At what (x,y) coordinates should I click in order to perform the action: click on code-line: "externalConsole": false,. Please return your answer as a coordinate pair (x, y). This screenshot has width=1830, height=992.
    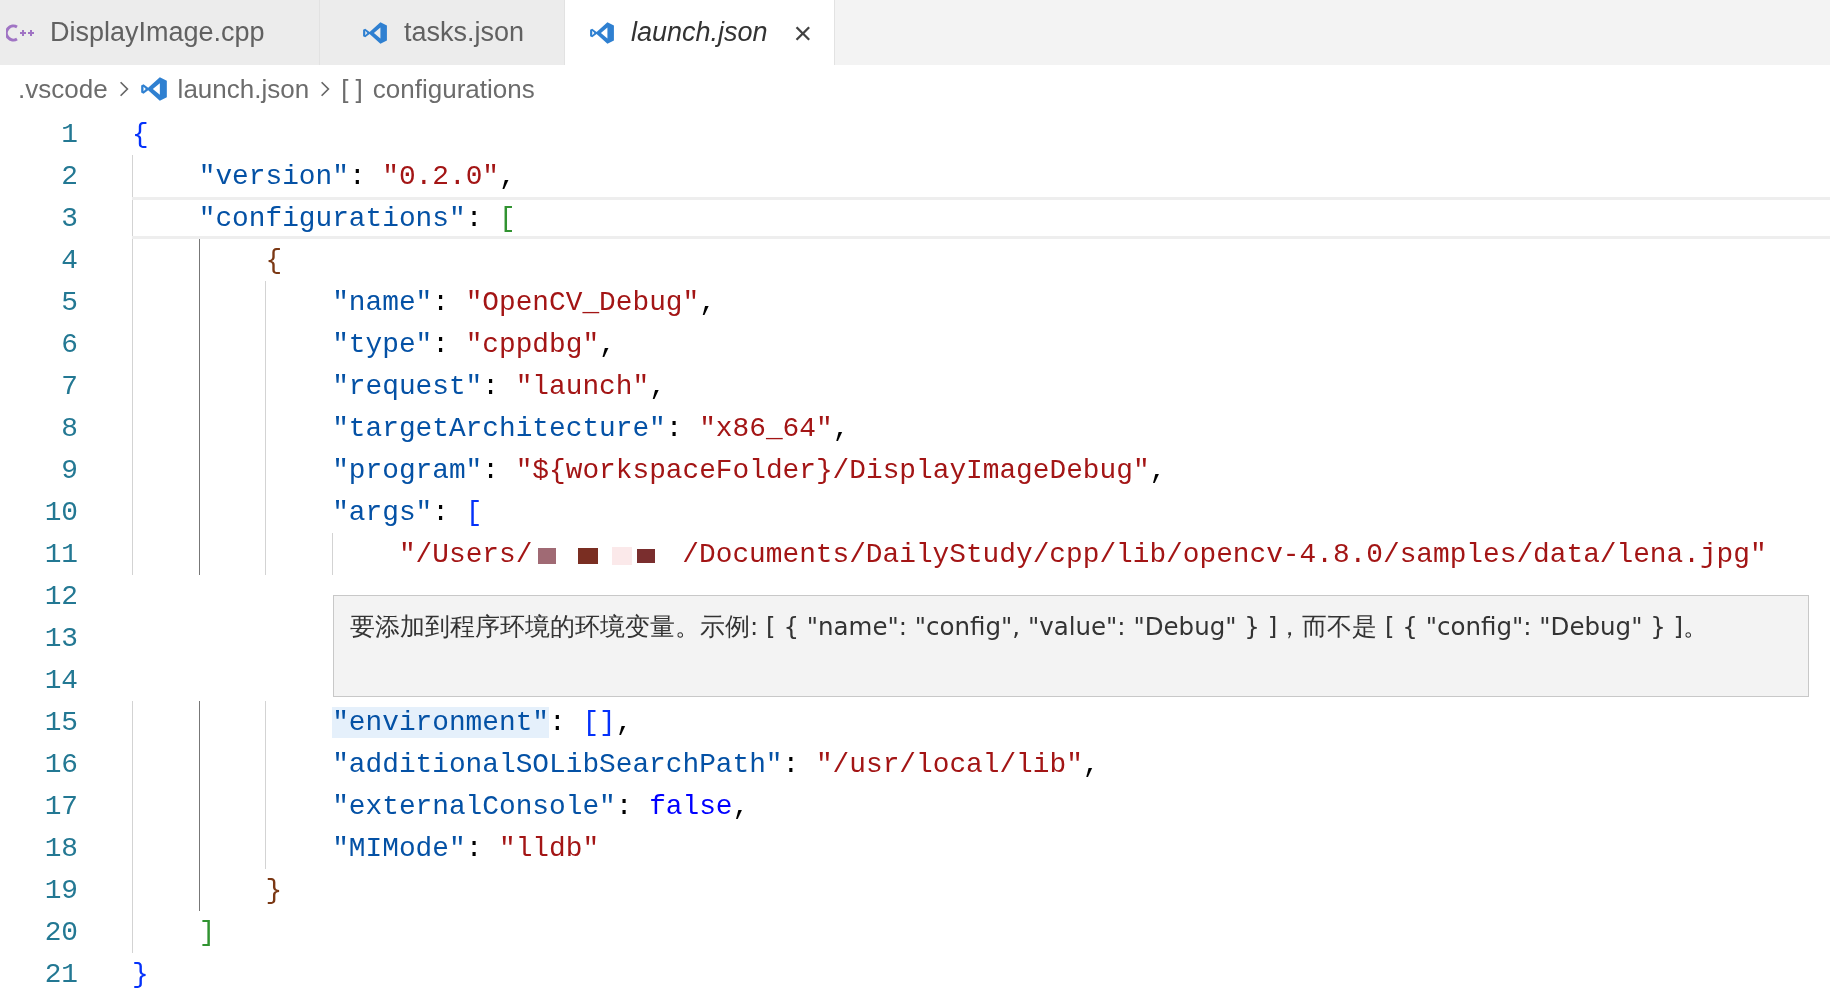
    Looking at the image, I should click on (541, 806).